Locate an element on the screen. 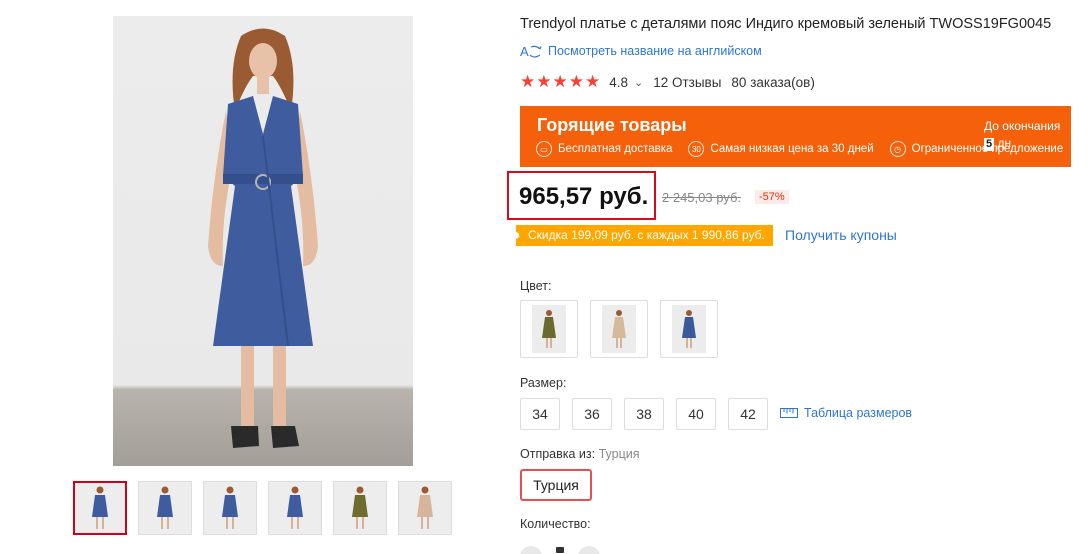  size-option: 34 is located at coordinates (540, 414).